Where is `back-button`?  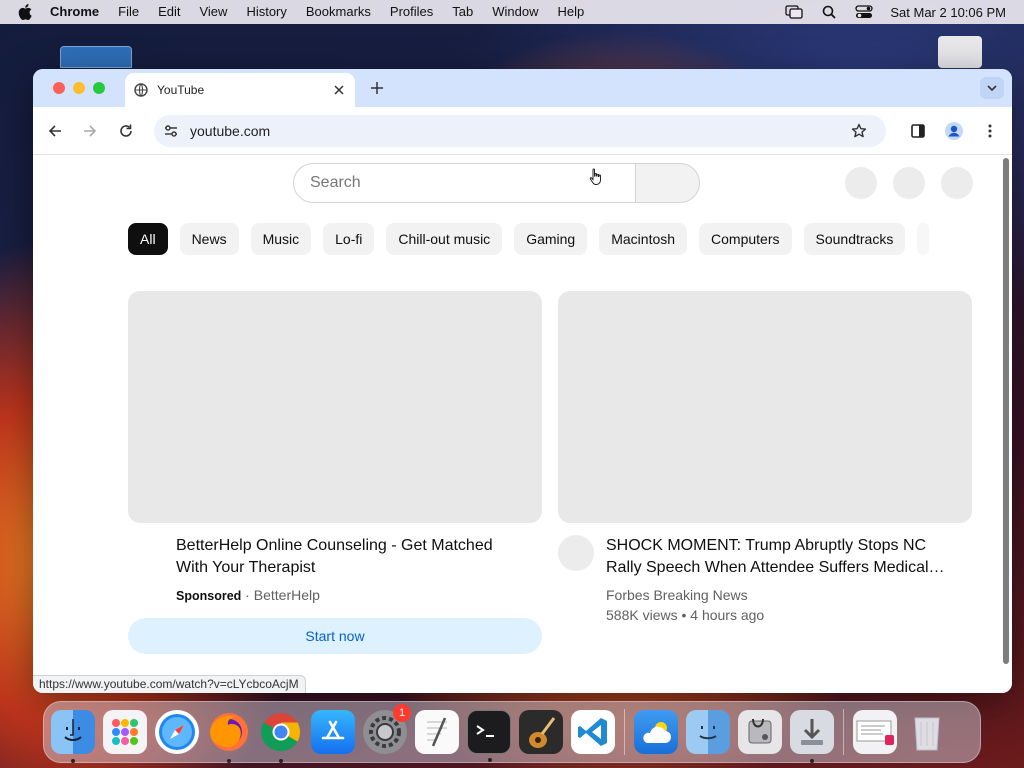 back-button is located at coordinates (55, 131).